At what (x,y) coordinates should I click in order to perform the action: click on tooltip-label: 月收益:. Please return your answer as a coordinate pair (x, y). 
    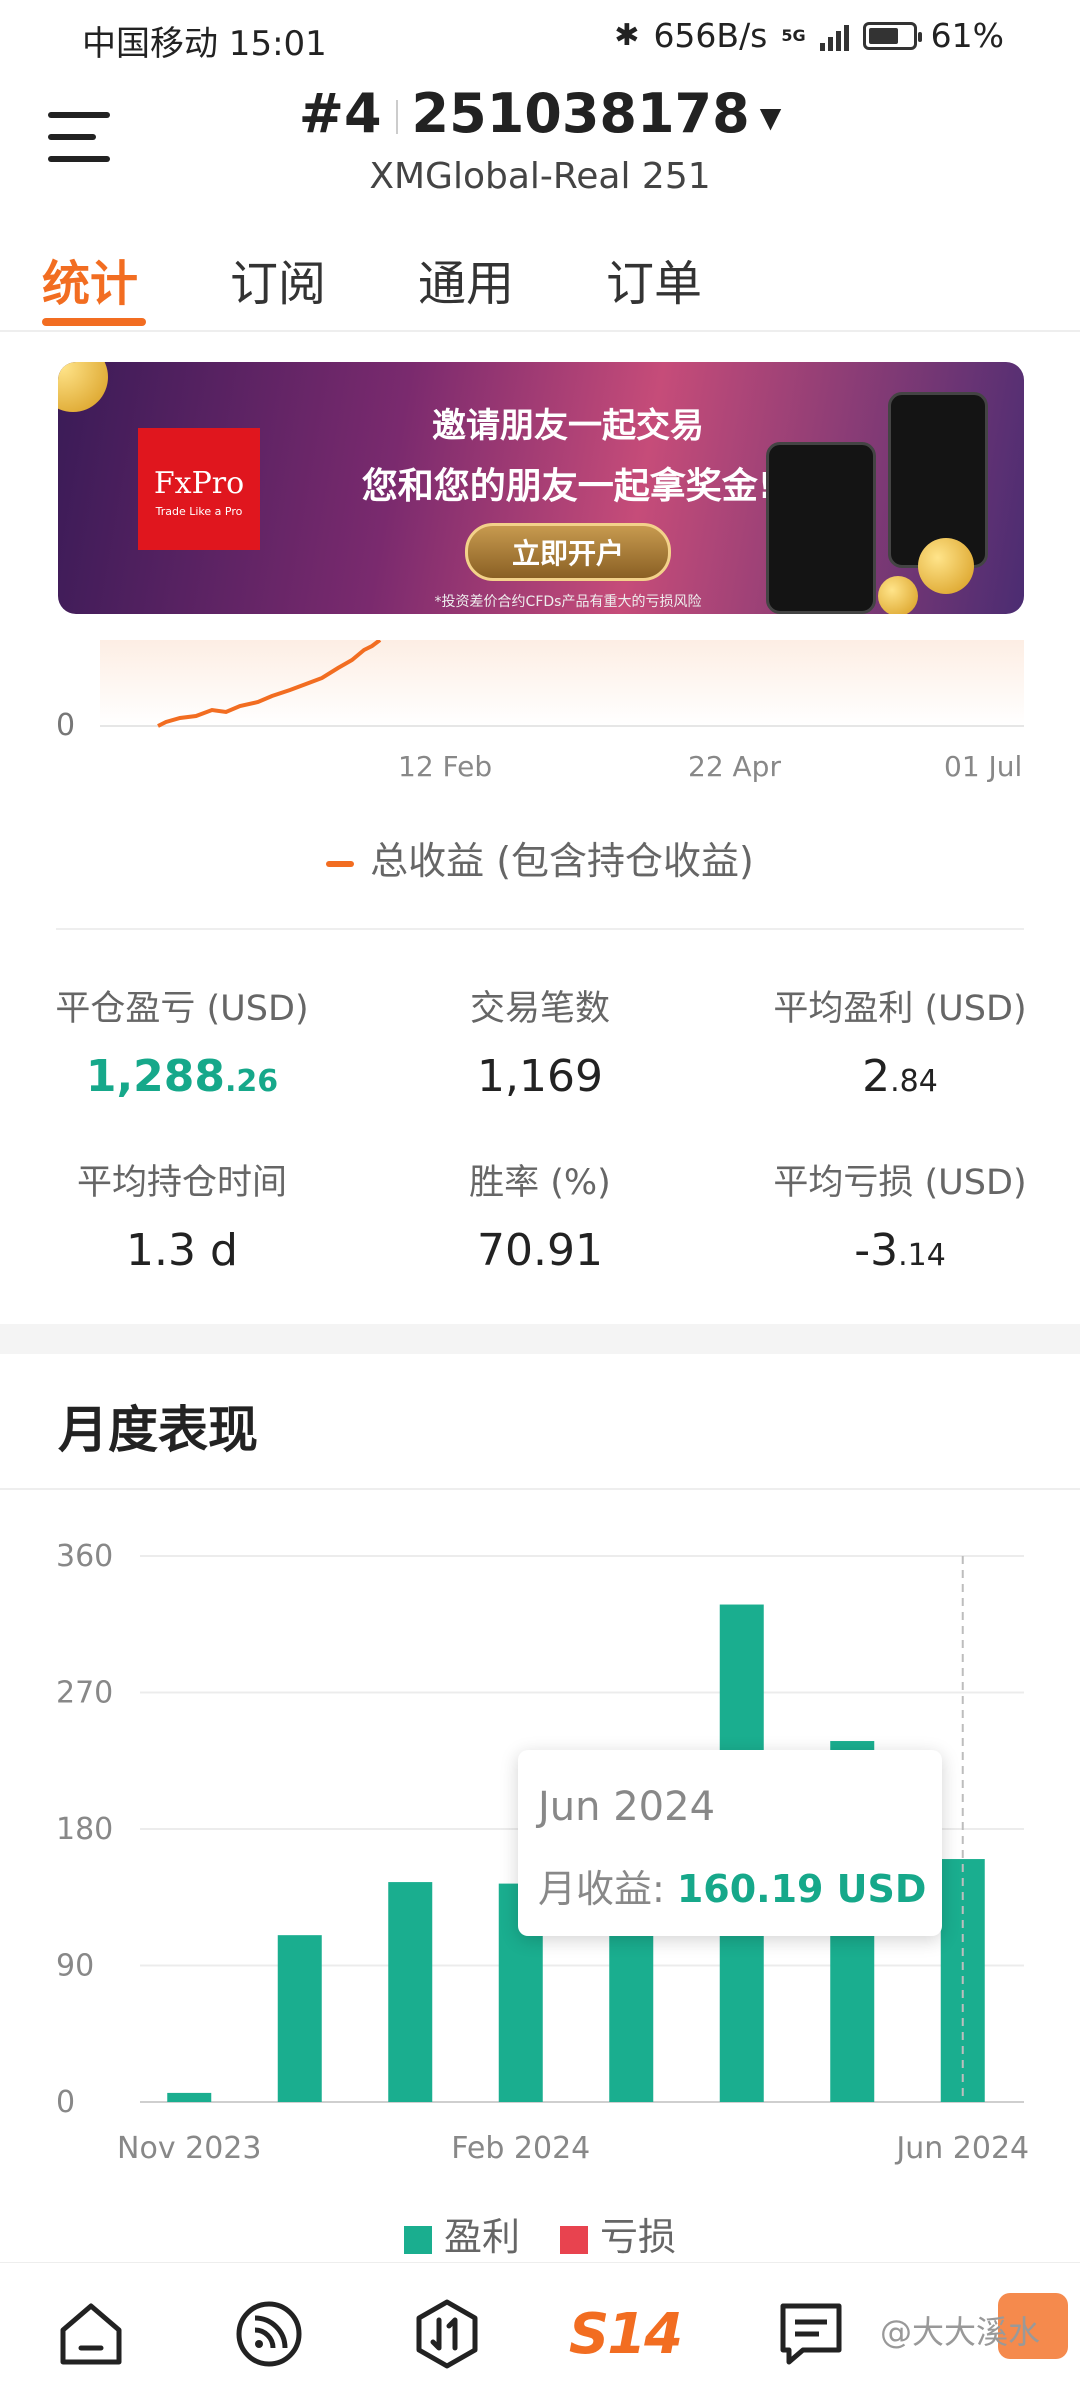
    Looking at the image, I should click on (601, 1889).